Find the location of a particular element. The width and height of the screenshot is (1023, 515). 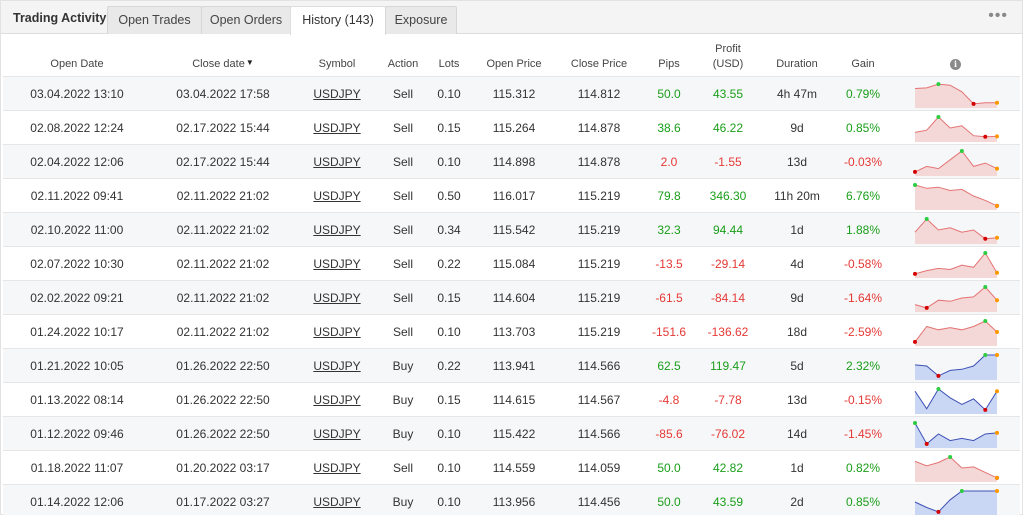

cell-pips: 50.0 is located at coordinates (669, 499).